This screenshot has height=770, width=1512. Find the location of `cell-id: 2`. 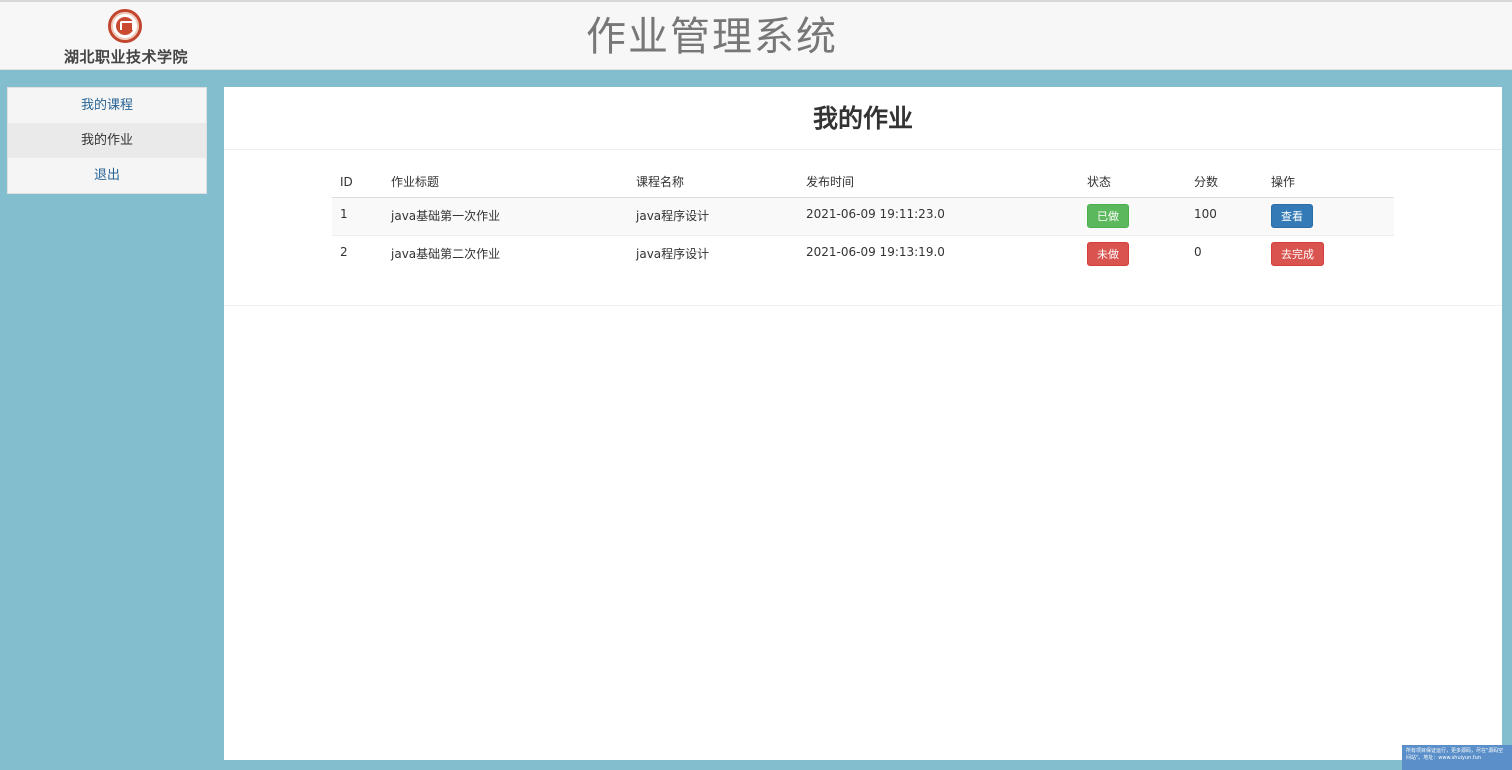

cell-id: 2 is located at coordinates (357, 253).